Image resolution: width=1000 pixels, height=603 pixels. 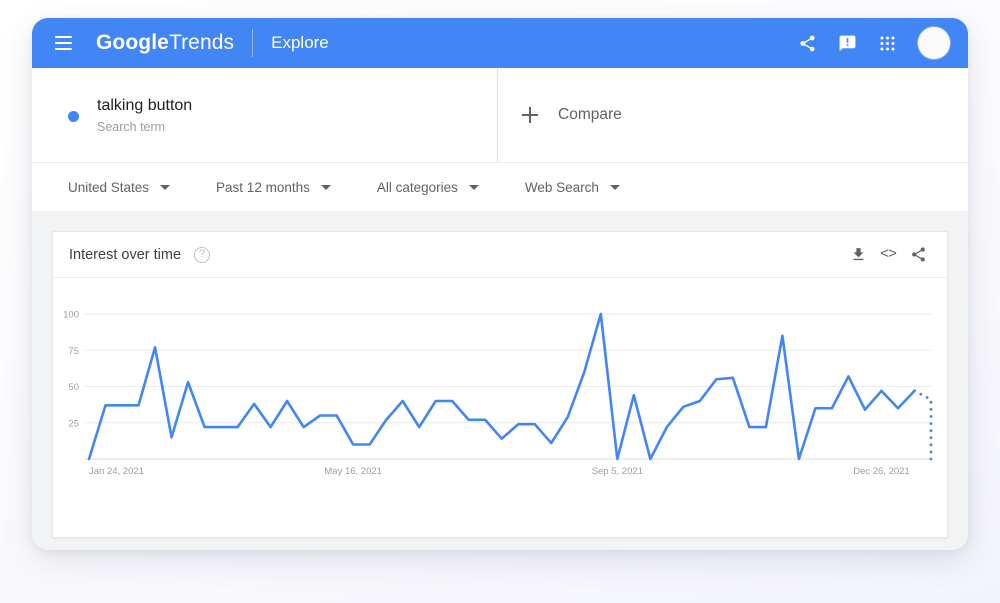 What do you see at coordinates (353, 471) in the screenshot?
I see `svg-text: May 16, 2021` at bounding box center [353, 471].